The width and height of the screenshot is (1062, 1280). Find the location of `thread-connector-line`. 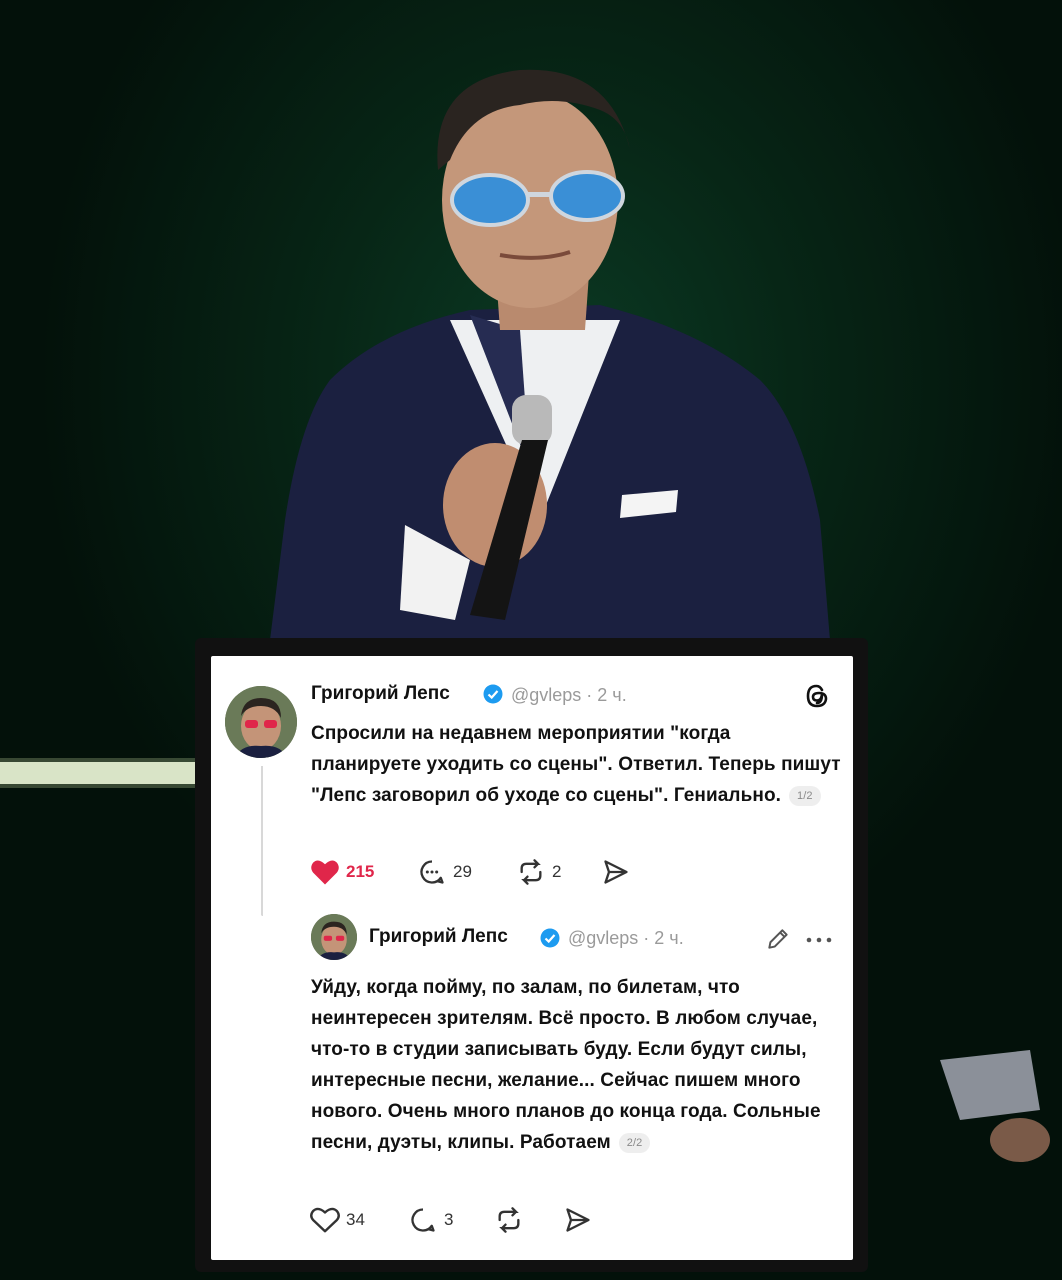

thread-connector-line is located at coordinates (262, 841).